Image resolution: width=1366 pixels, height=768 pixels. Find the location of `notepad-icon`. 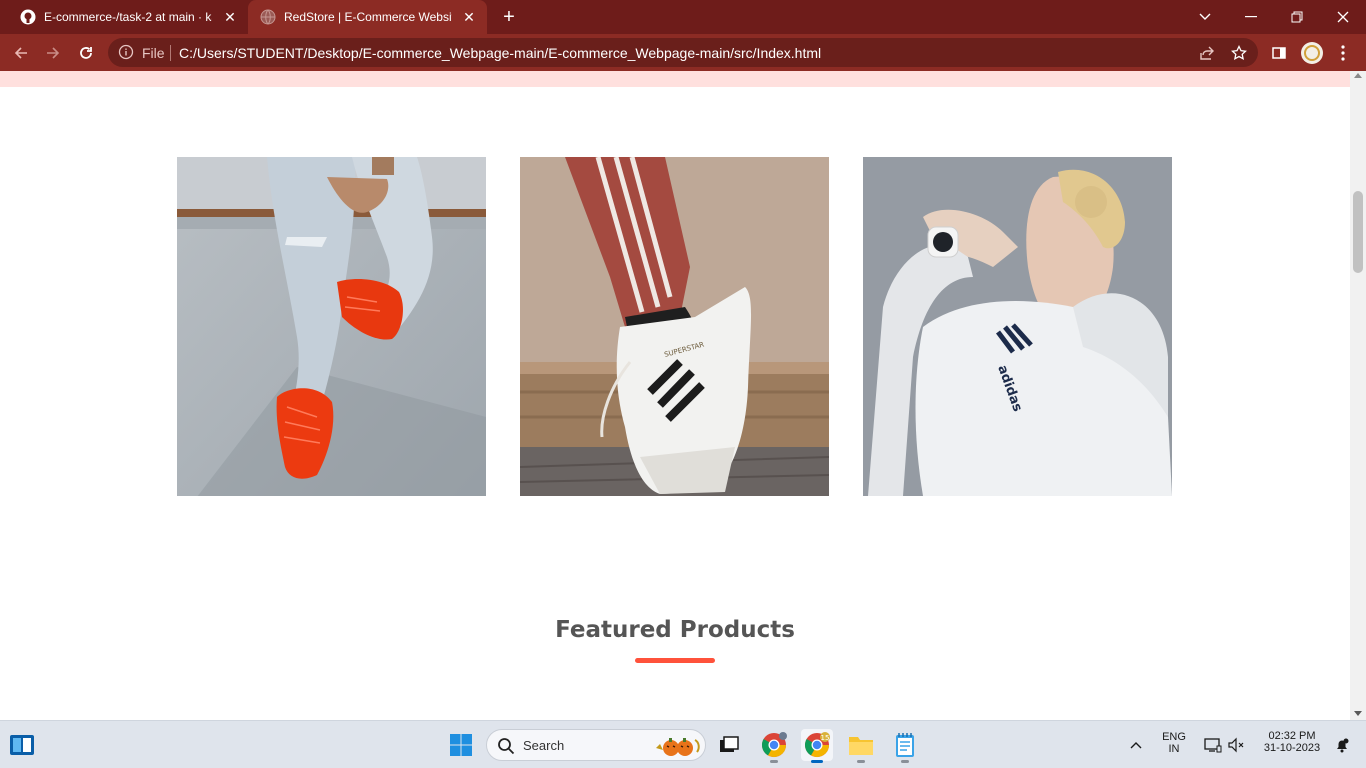

notepad-icon is located at coordinates (905, 746).